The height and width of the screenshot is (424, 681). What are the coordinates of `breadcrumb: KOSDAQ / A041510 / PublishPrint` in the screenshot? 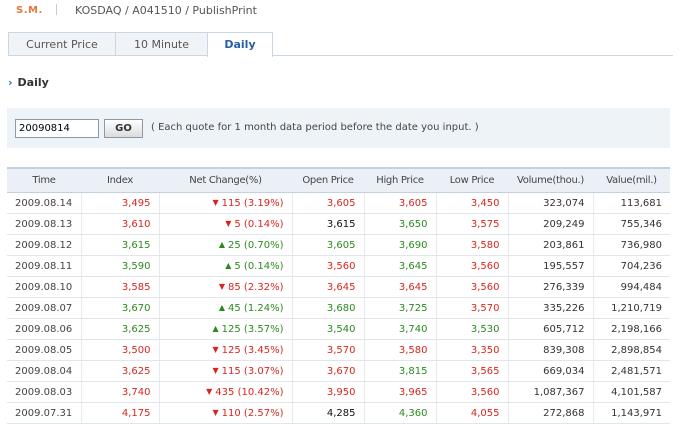 It's located at (166, 10).